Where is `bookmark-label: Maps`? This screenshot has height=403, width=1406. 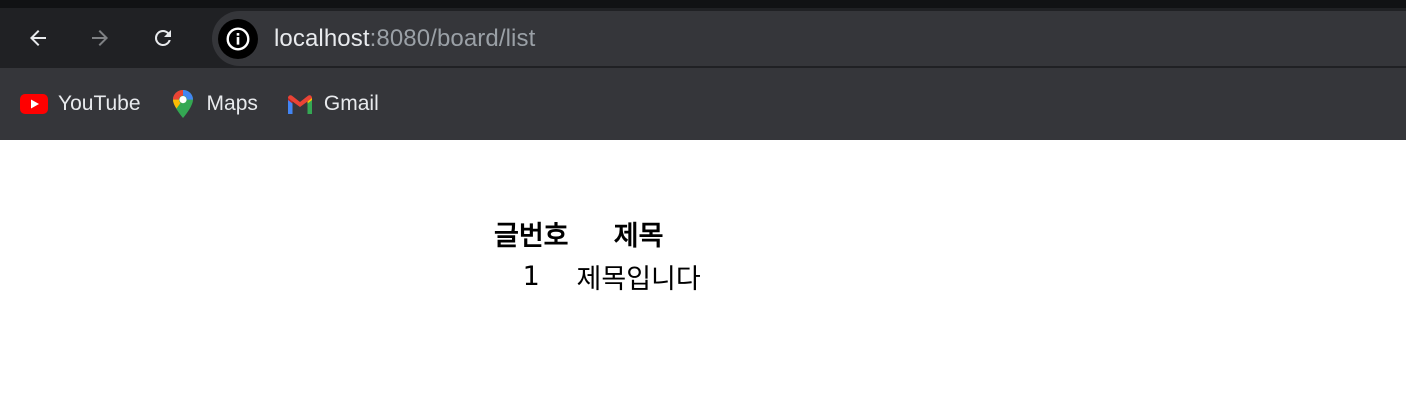
bookmark-label: Maps is located at coordinates (232, 103).